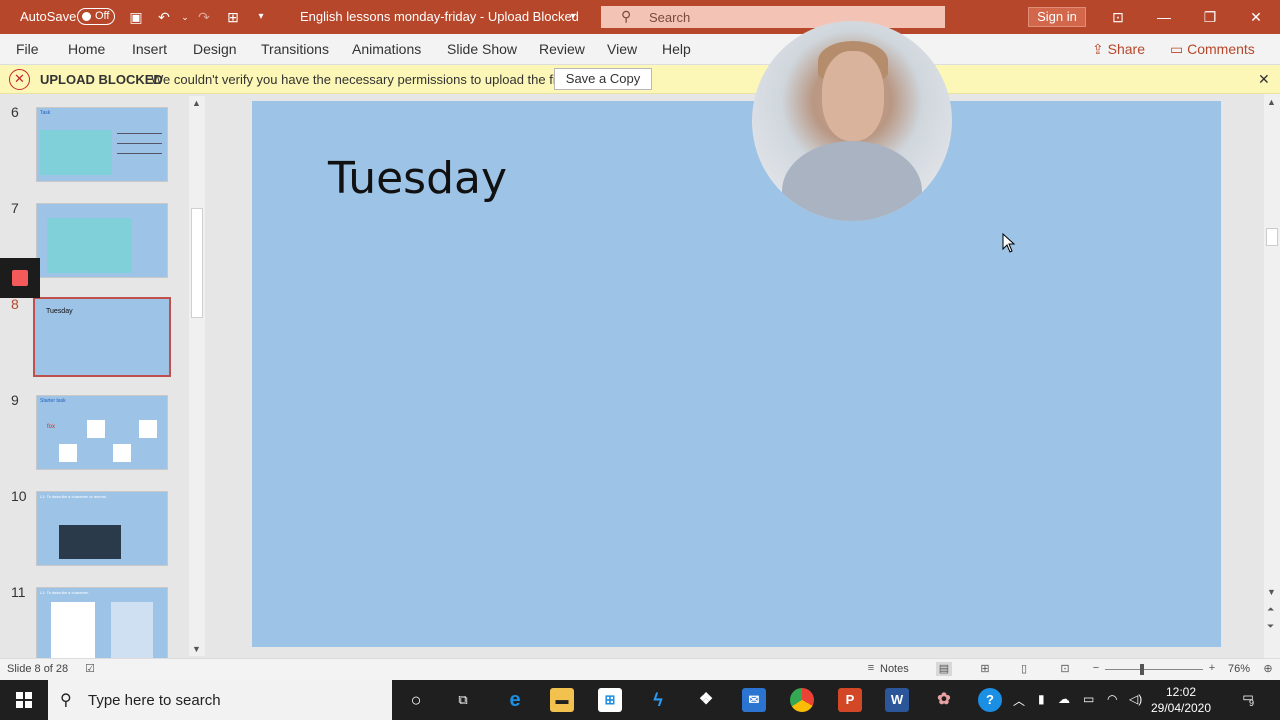 Image resolution: width=1280 pixels, height=720 pixels. Describe the element at coordinates (626, 16) in the screenshot. I see `search-icon: ⚲` at that location.